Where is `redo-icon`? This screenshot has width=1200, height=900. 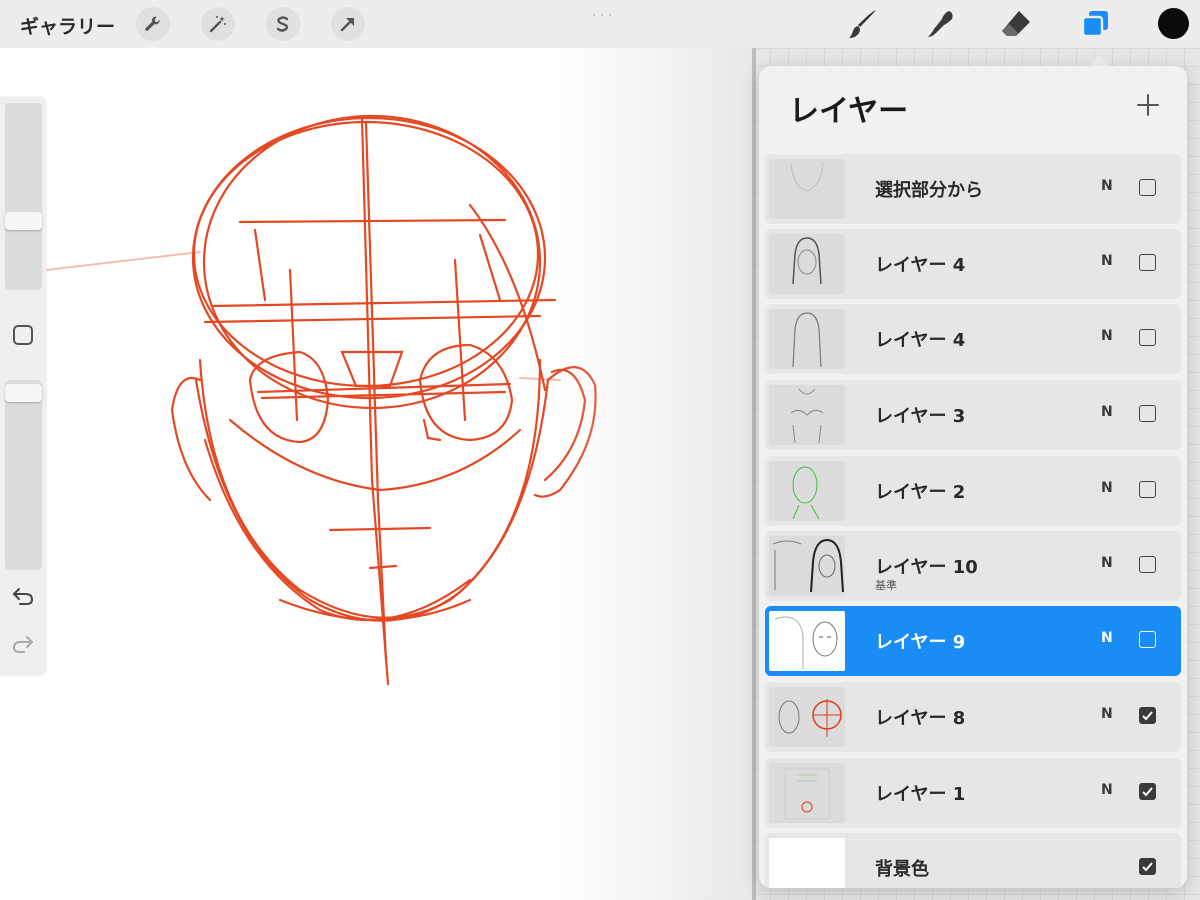 redo-icon is located at coordinates (23, 644).